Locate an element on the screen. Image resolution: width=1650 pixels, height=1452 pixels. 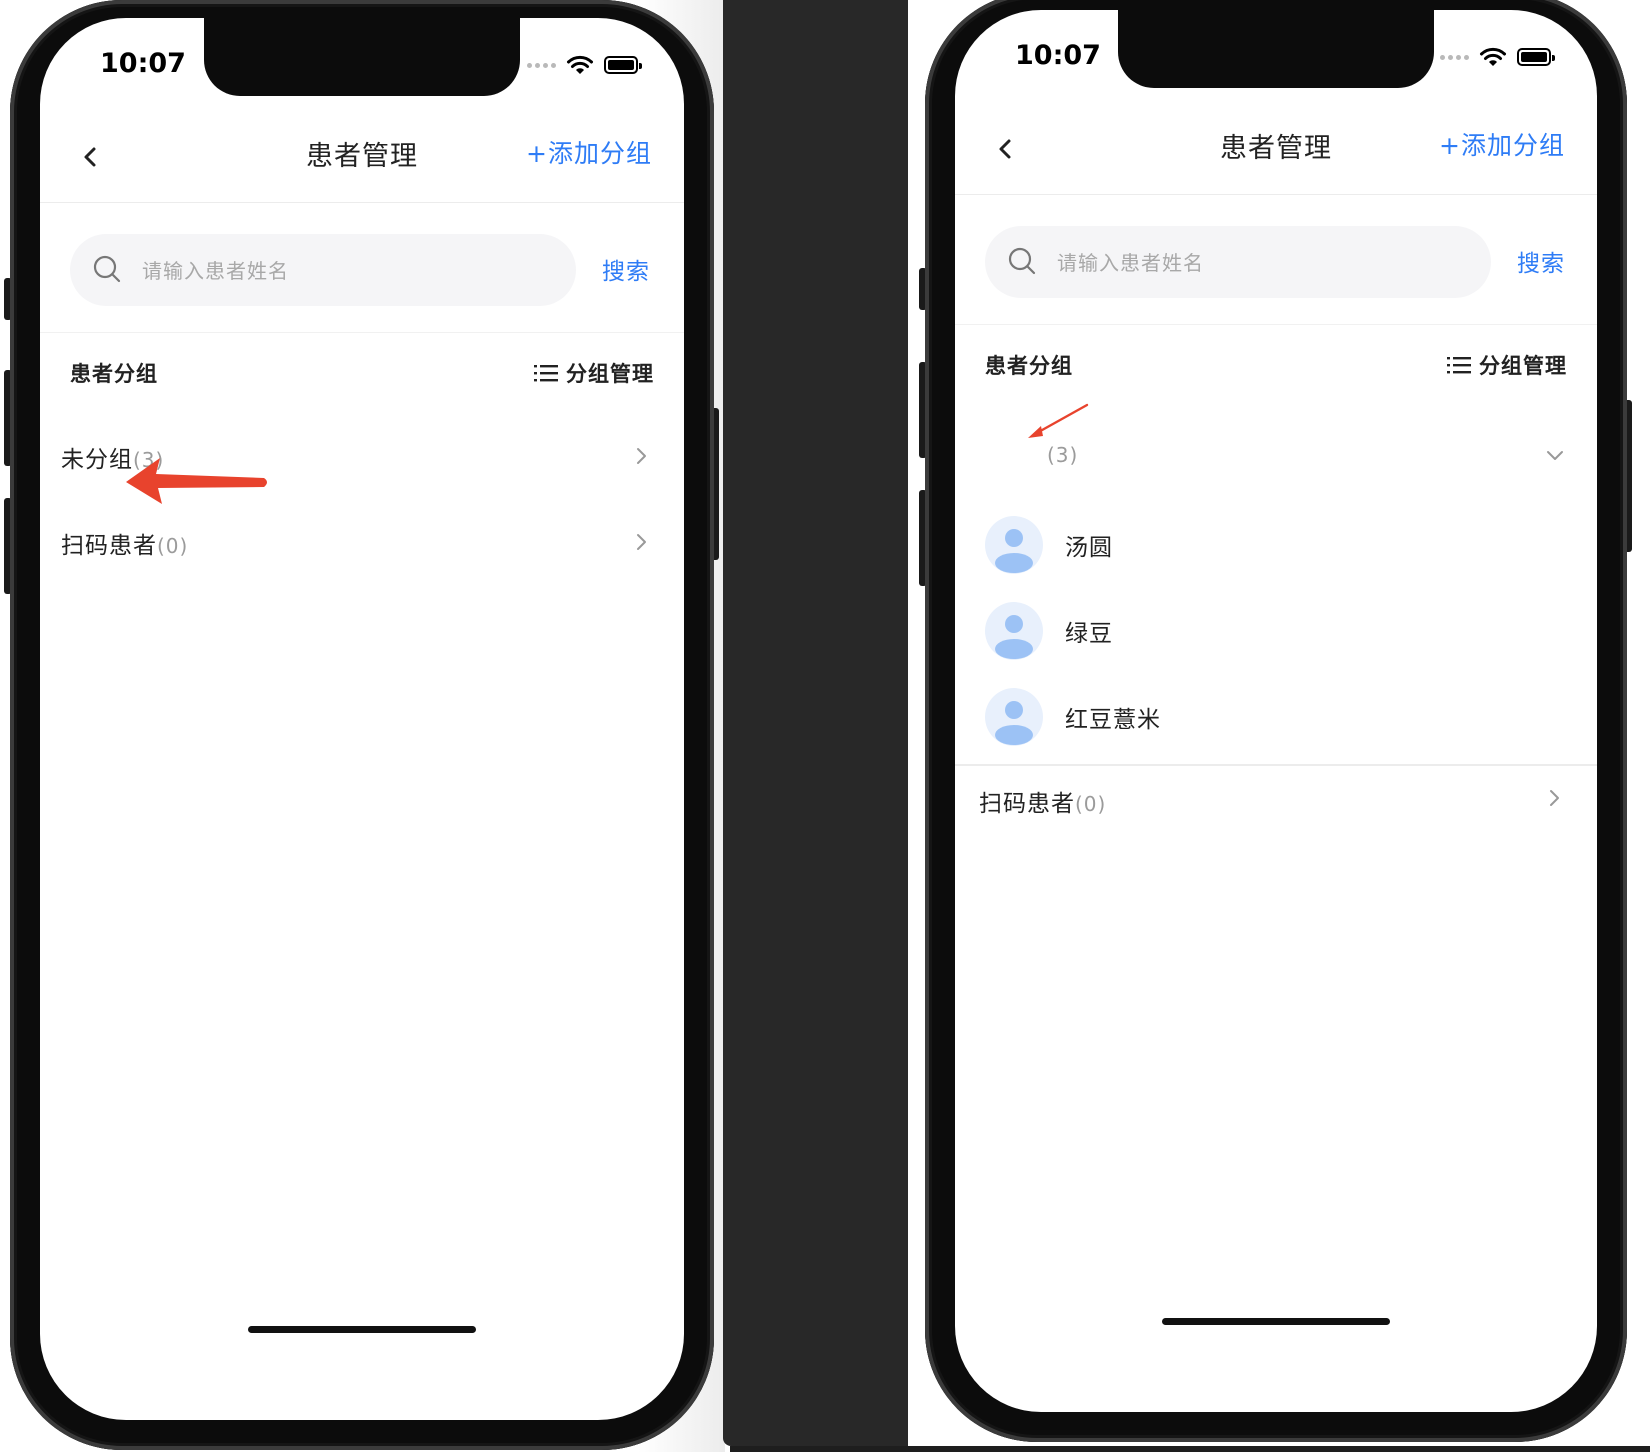
patient-row: 汤圆 is located at coordinates (1276, 544).